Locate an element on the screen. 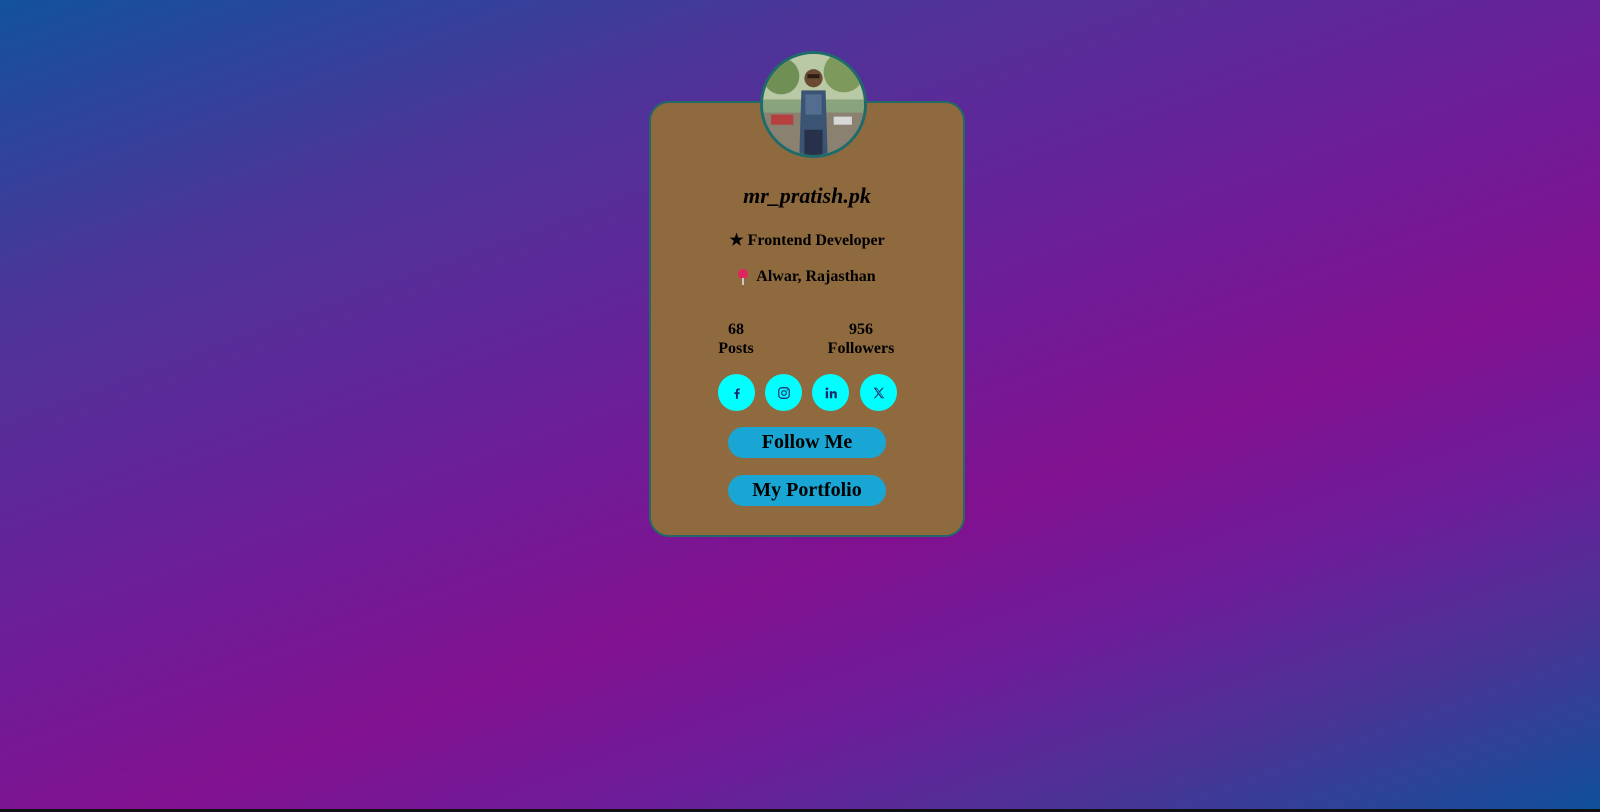 This screenshot has width=1600, height=812. role-text: Frontend Developer is located at coordinates (816, 240).